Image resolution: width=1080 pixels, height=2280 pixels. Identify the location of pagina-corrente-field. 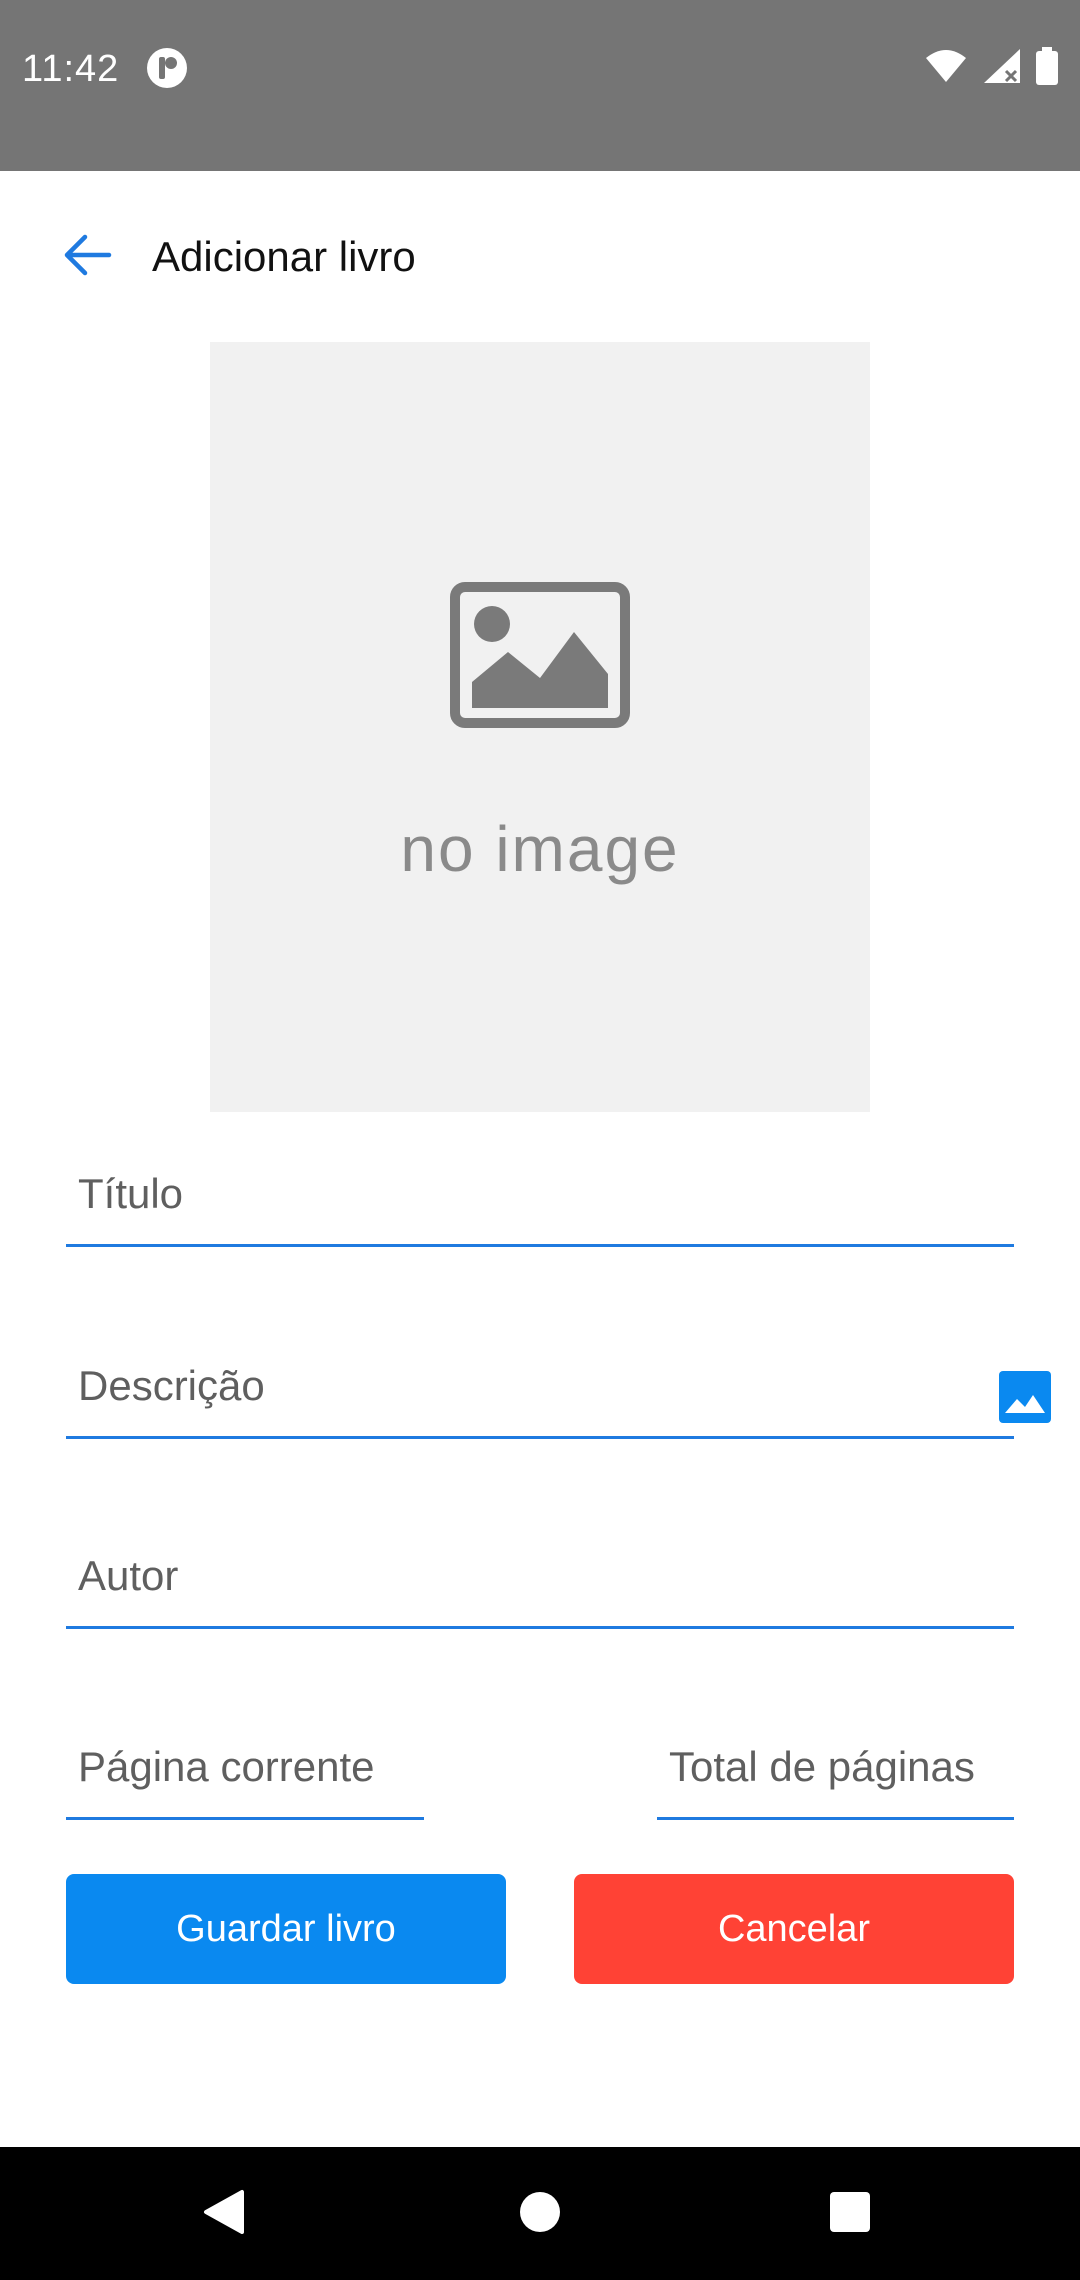
(245, 1755).